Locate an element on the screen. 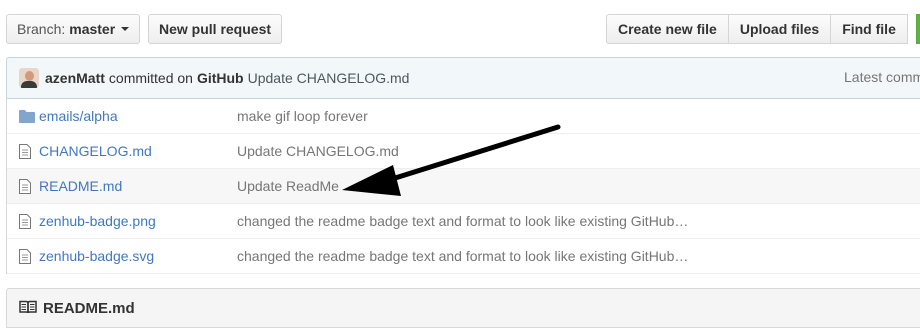 The image size is (920, 328). new-pull-request-button: New pull request is located at coordinates (215, 29).